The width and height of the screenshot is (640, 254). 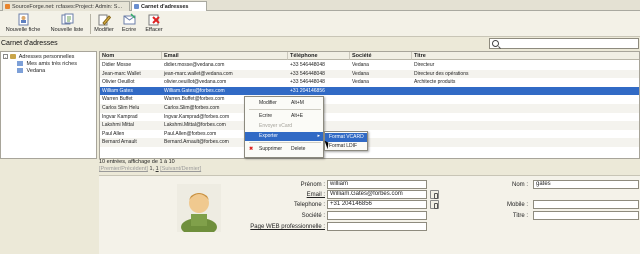 What do you see at coordinates (434, 204) in the screenshot?
I see `telephone-call-button` at bounding box center [434, 204].